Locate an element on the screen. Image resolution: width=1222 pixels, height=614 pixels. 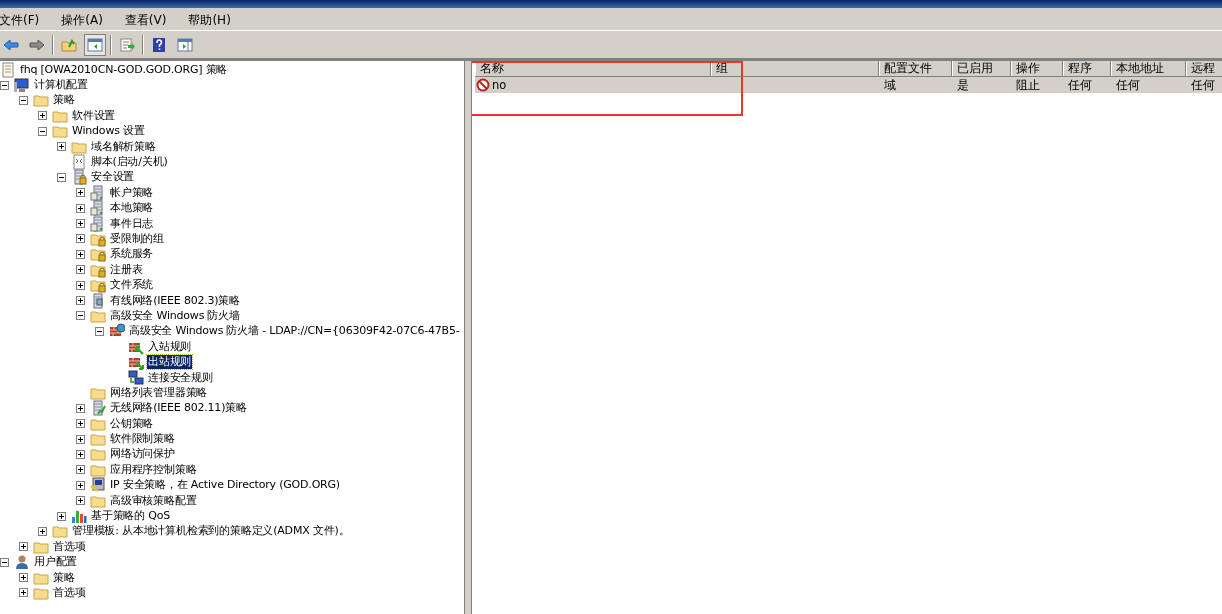
menu-item: 帮助(H) is located at coordinates (214, 20).